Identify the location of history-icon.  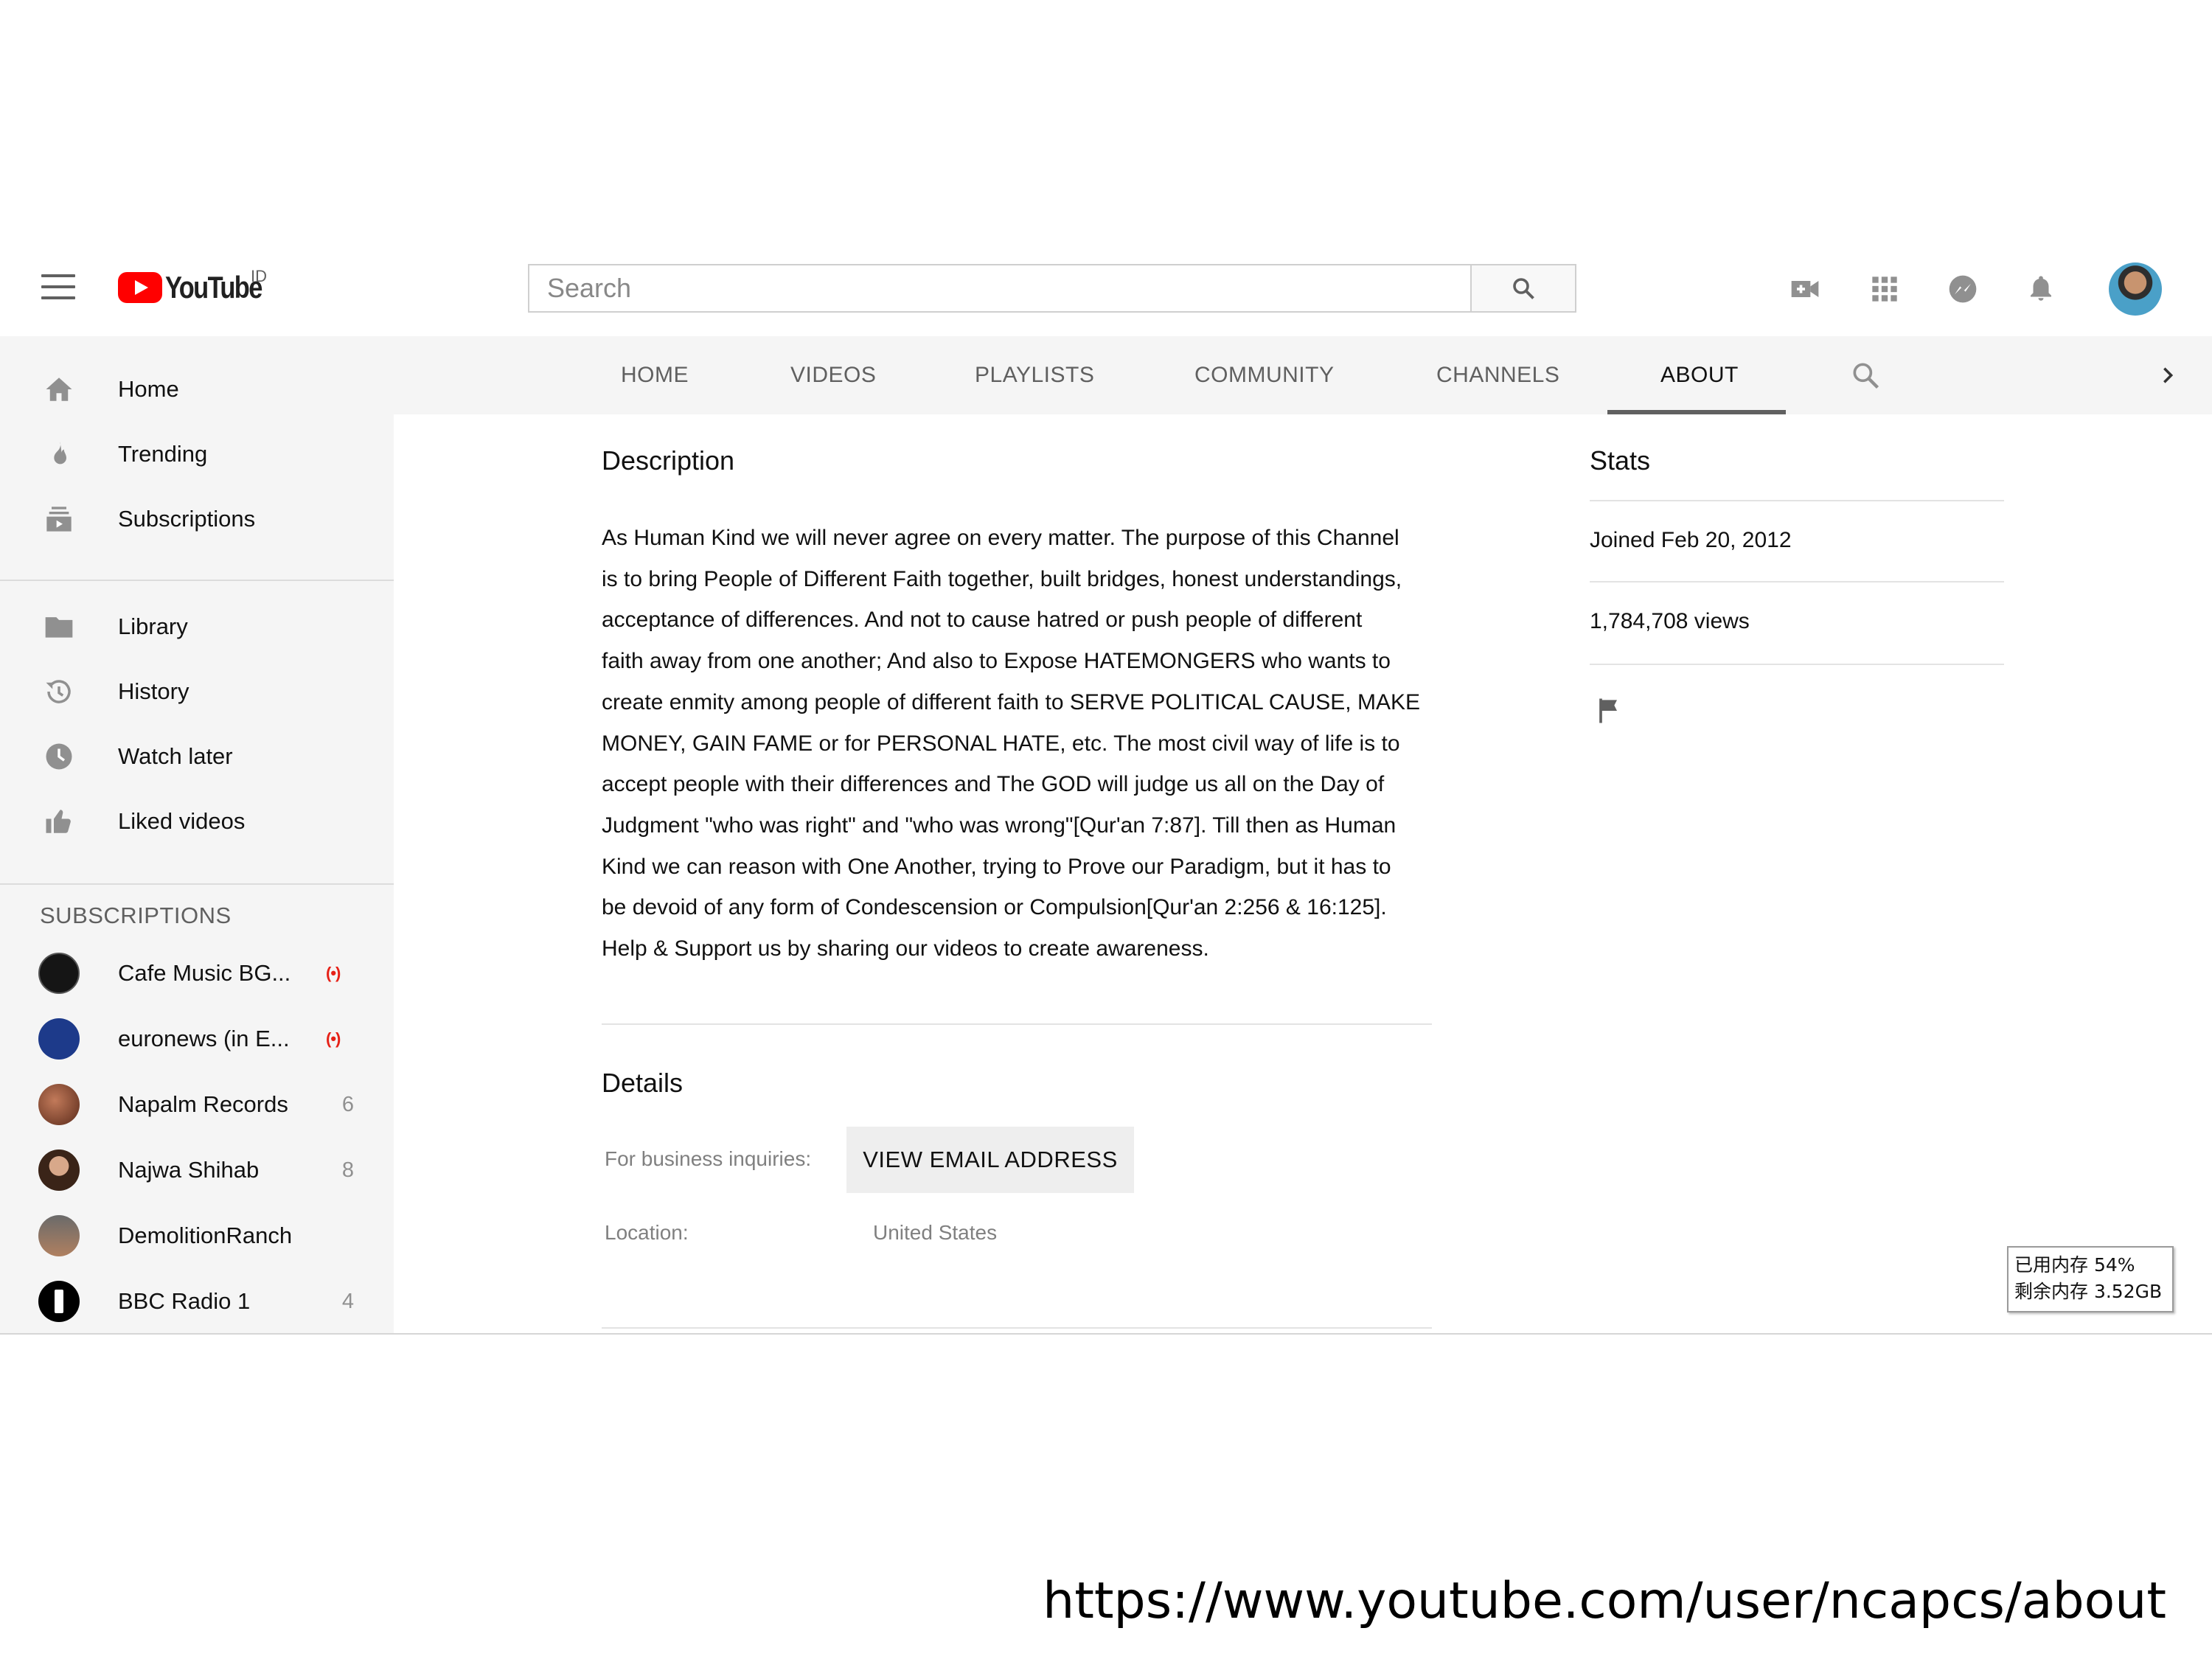
(59, 691).